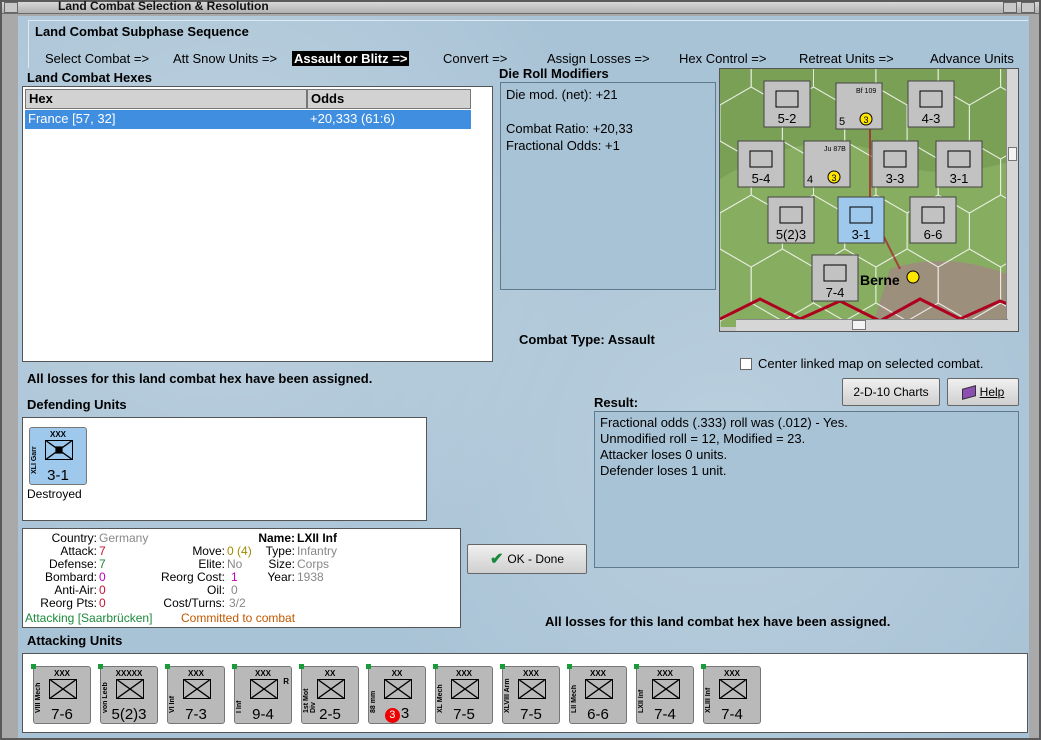 This screenshot has width=1041, height=740. I want to click on bombard-label: Bombard:, so click(70, 577).